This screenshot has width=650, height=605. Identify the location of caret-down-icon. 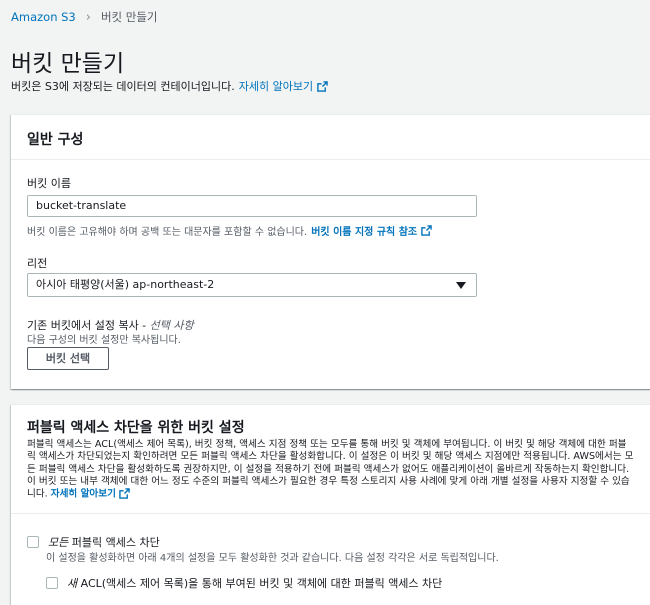
(461, 285).